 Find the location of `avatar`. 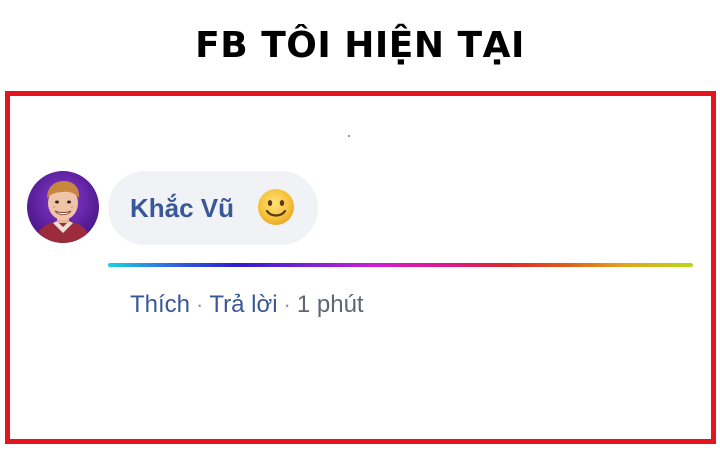

avatar is located at coordinates (63, 207).